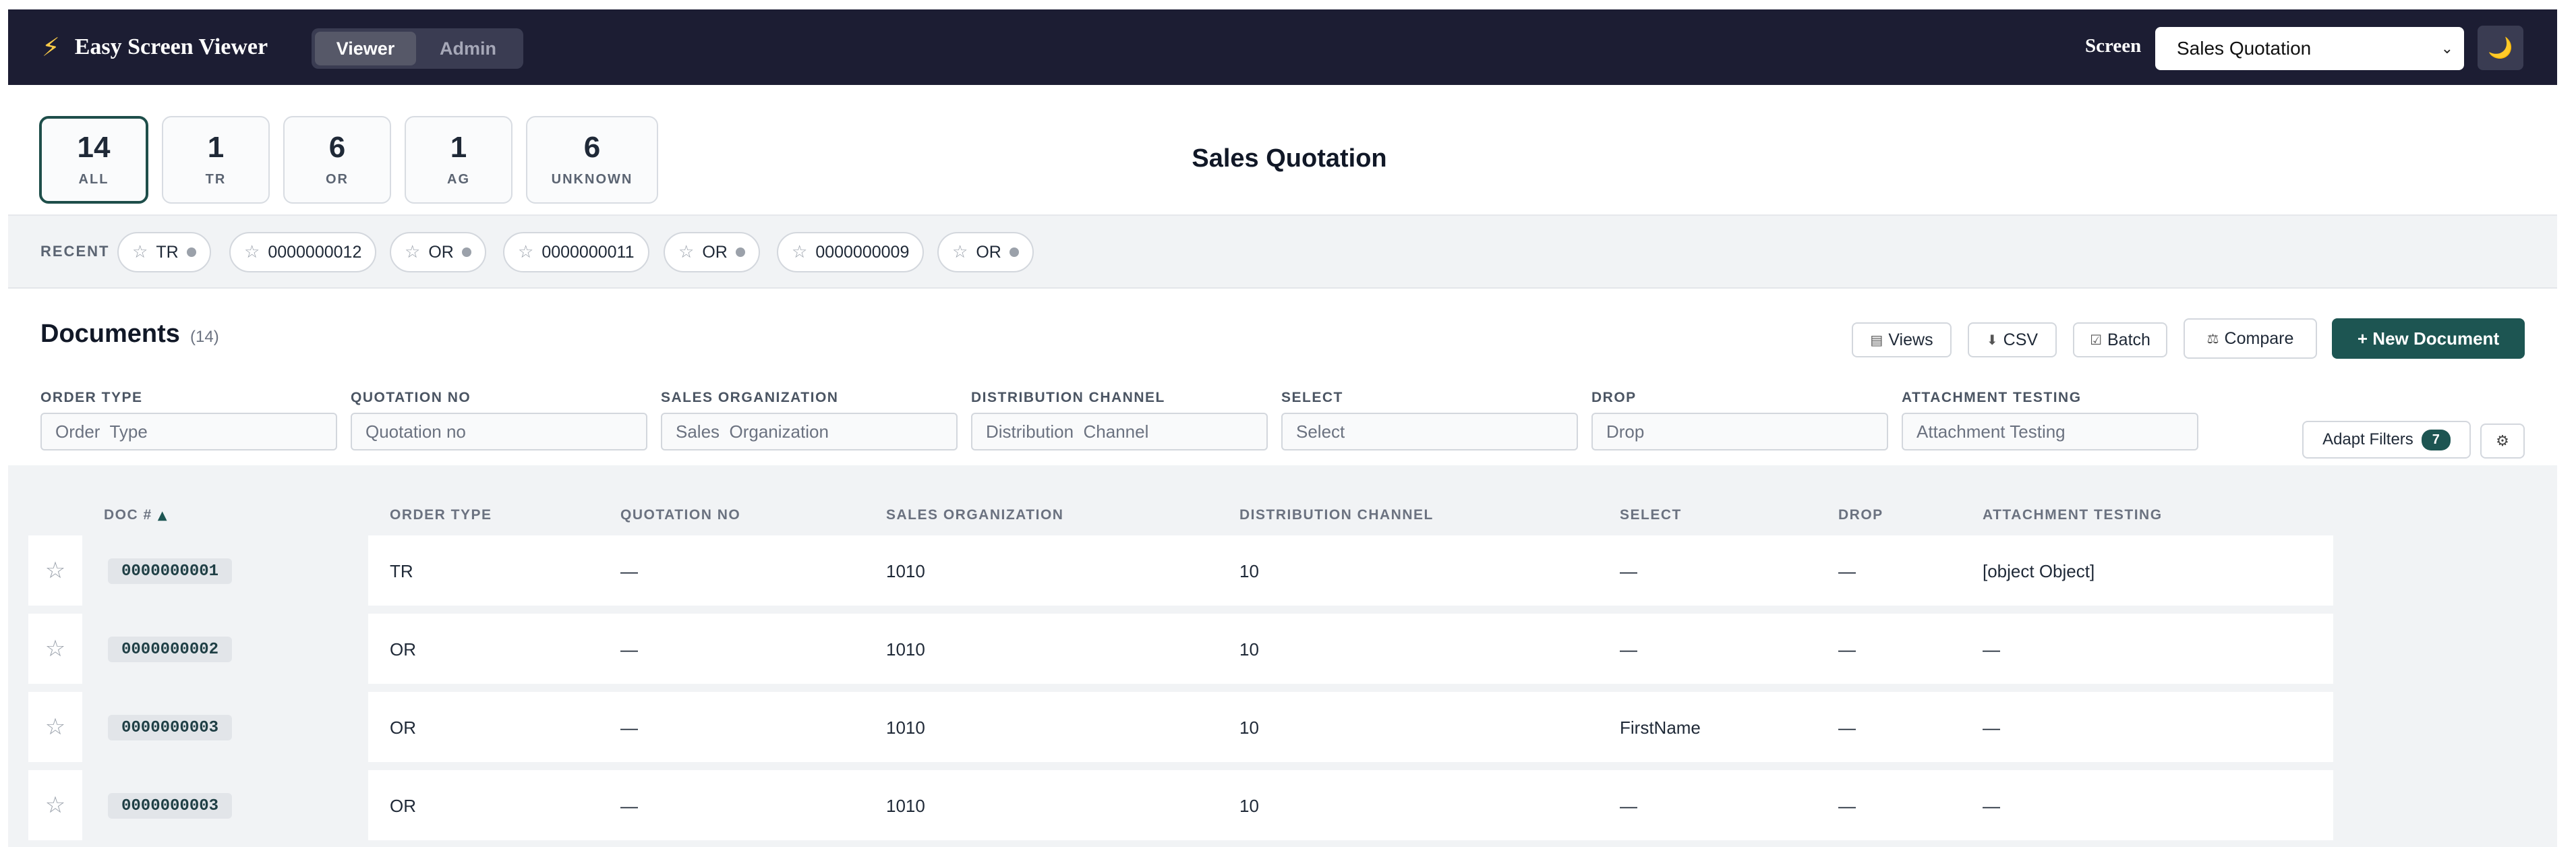 Image resolution: width=2576 pixels, height=847 pixels. What do you see at coordinates (1336, 515) in the screenshot?
I see `column-header-distribution-channel: DISTRIBUTION CHANNEL` at bounding box center [1336, 515].